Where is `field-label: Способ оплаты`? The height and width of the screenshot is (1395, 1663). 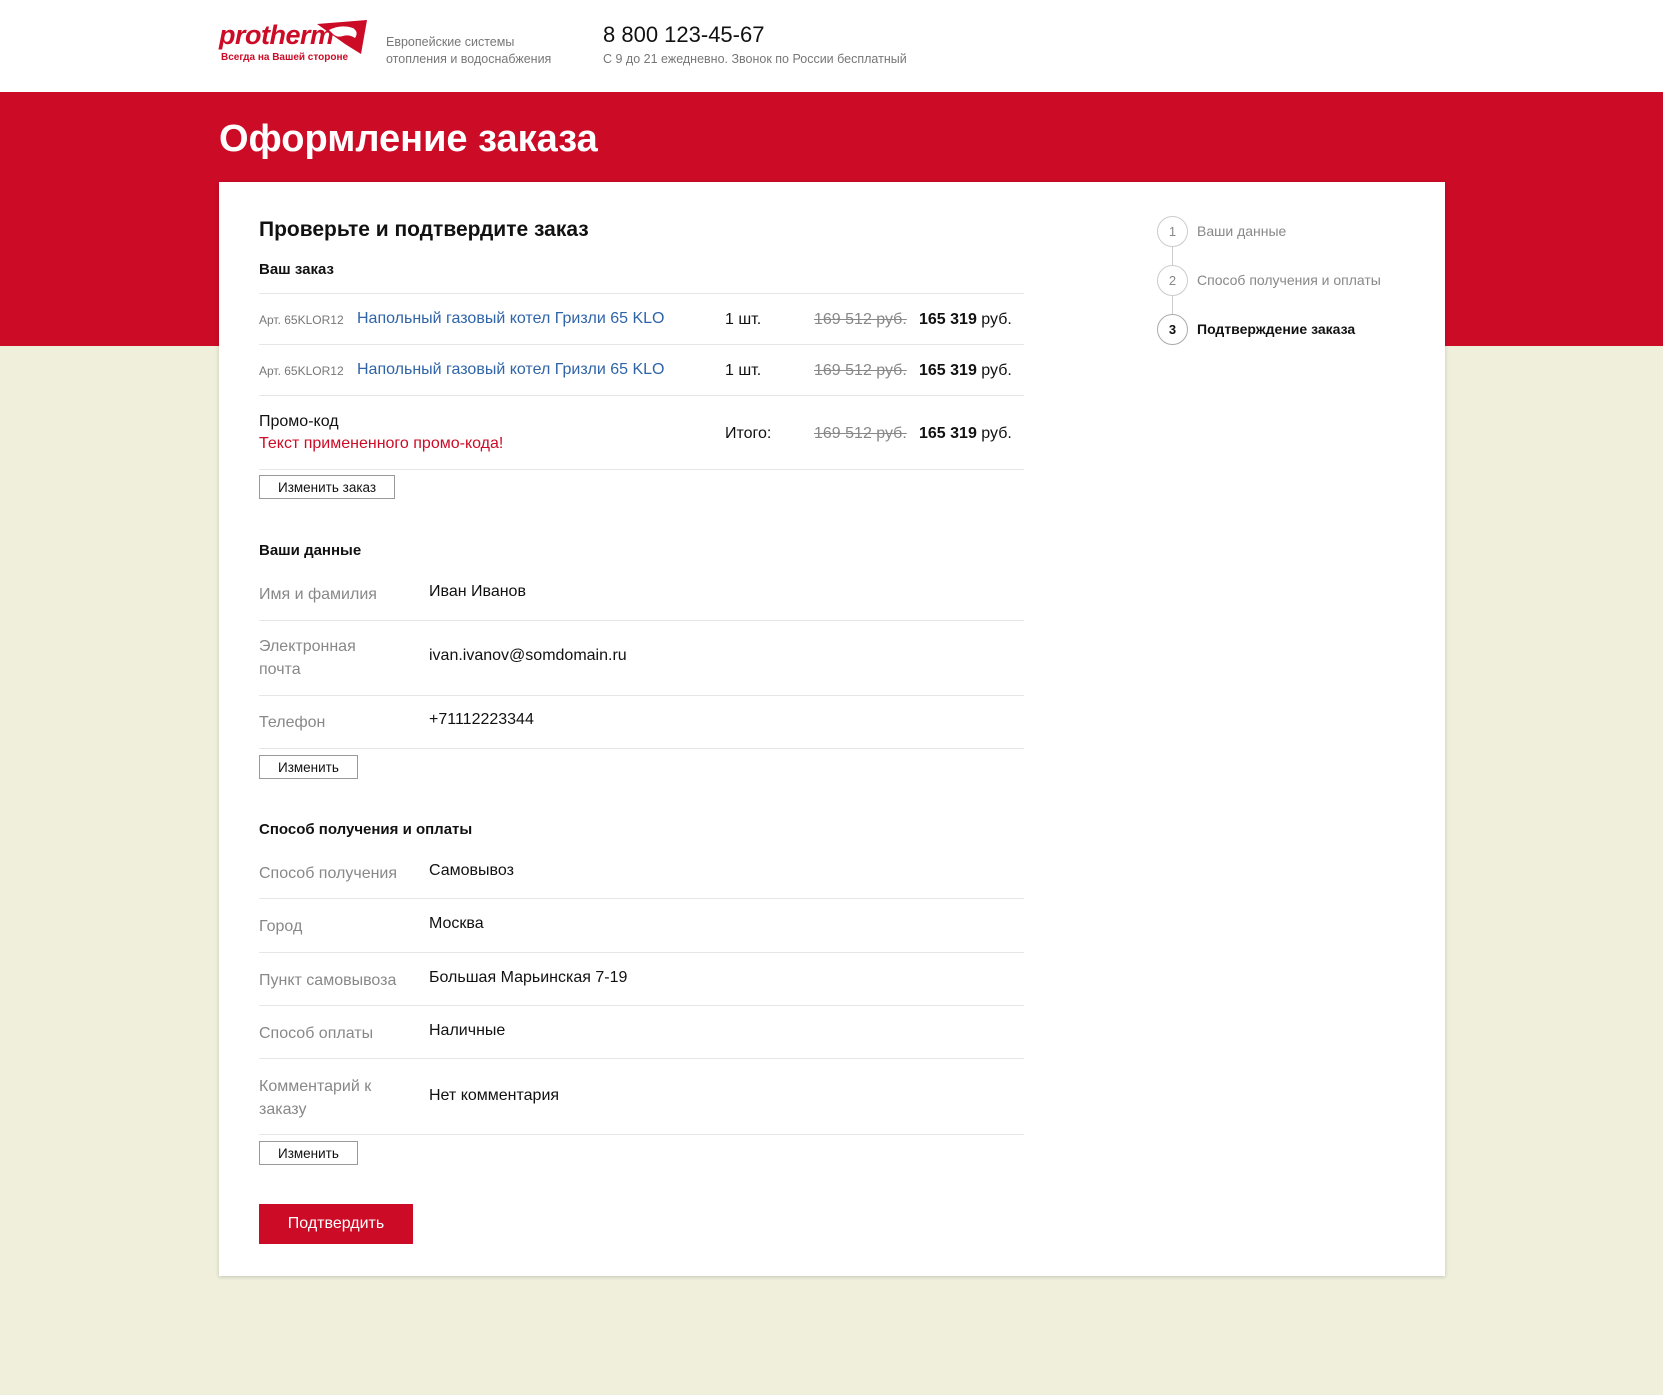 field-label: Способ оплаты is located at coordinates (316, 1033).